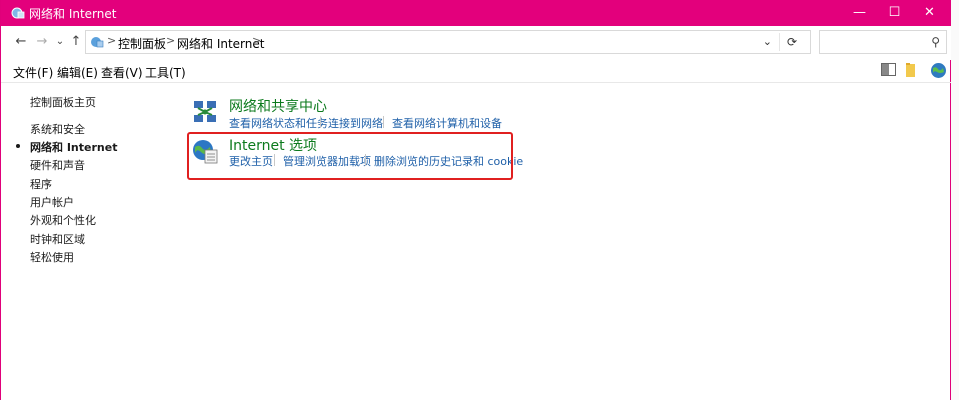 The image size is (959, 400). What do you see at coordinates (955, 200) in the screenshot?
I see `background-window-edge` at bounding box center [955, 200].